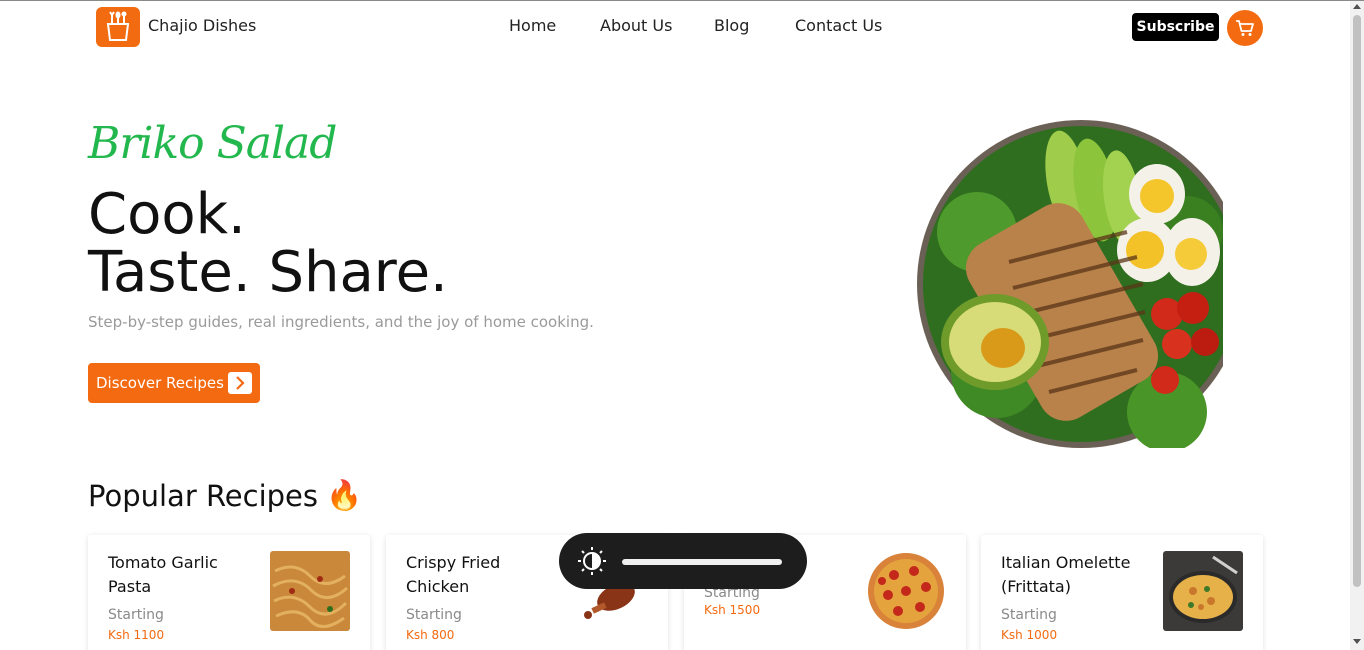 Image resolution: width=1364 pixels, height=650 pixels. Describe the element at coordinates (1029, 635) in the screenshot. I see `recipe-price: Ksh 1000` at that location.